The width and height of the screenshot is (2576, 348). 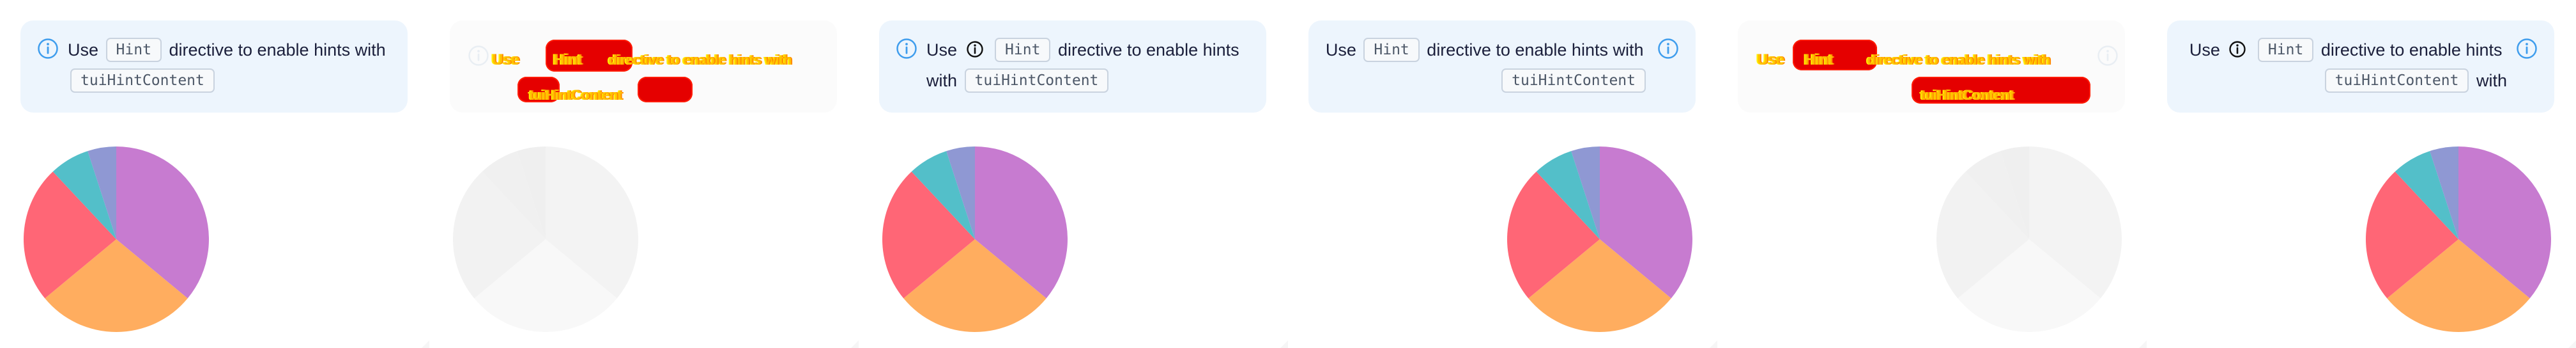 I want to click on red-glitch-block, so click(x=665, y=89).